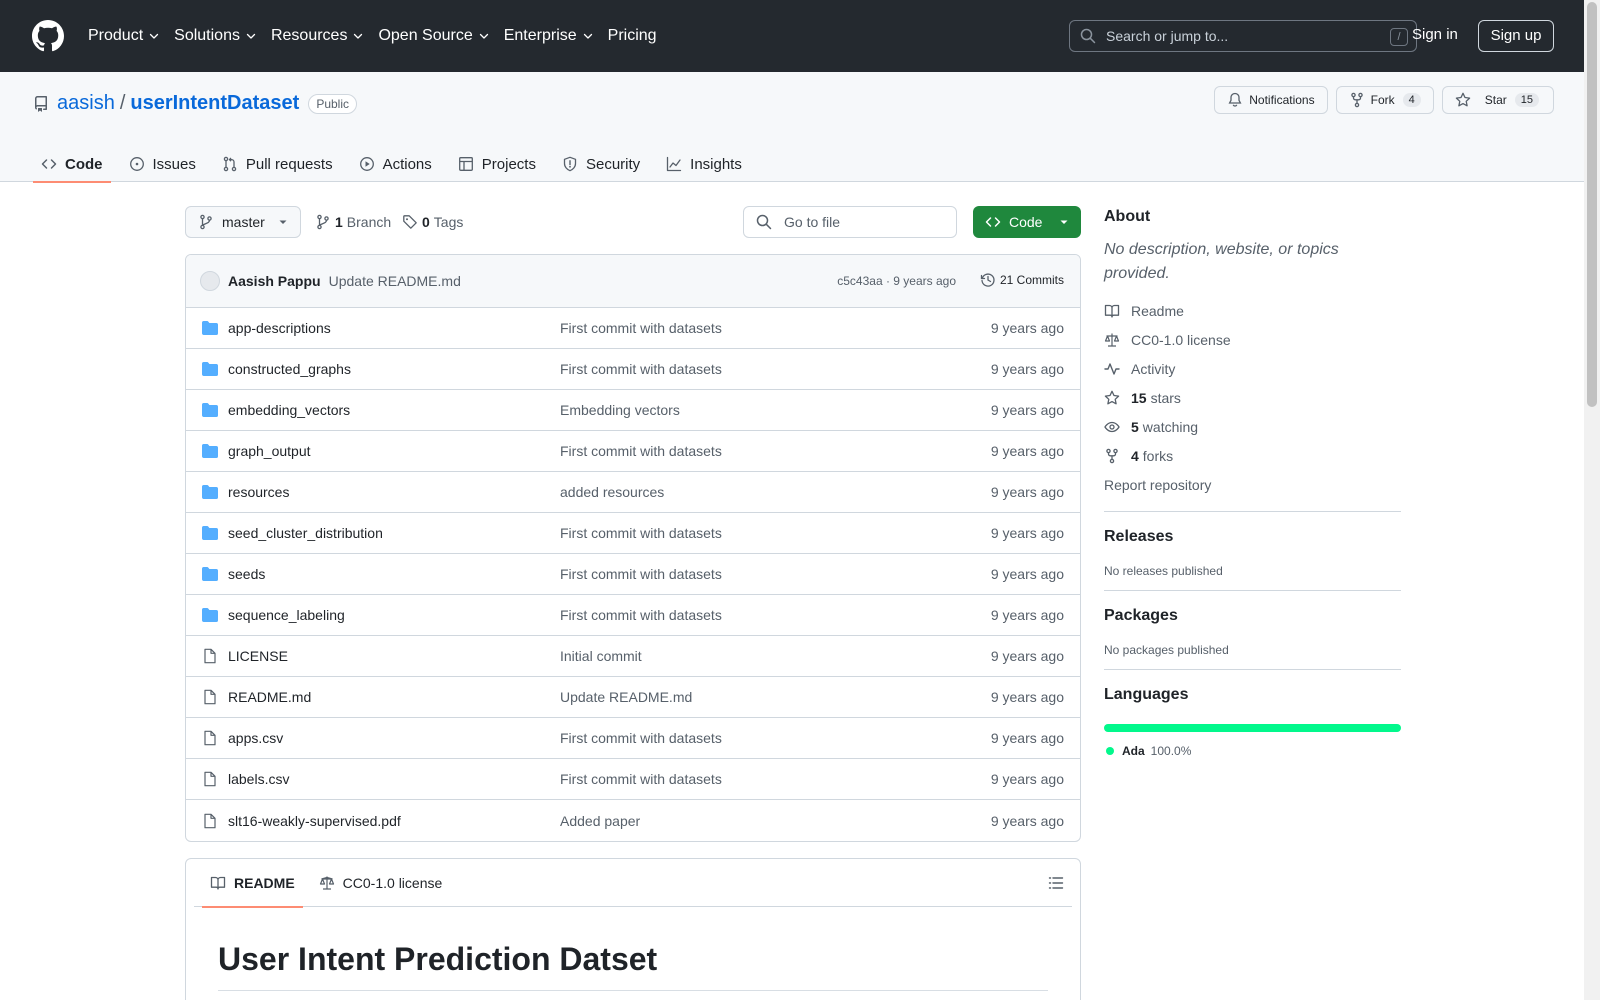 The height and width of the screenshot is (1000, 1600). What do you see at coordinates (987, 280) in the screenshot?
I see `history-icon` at bounding box center [987, 280].